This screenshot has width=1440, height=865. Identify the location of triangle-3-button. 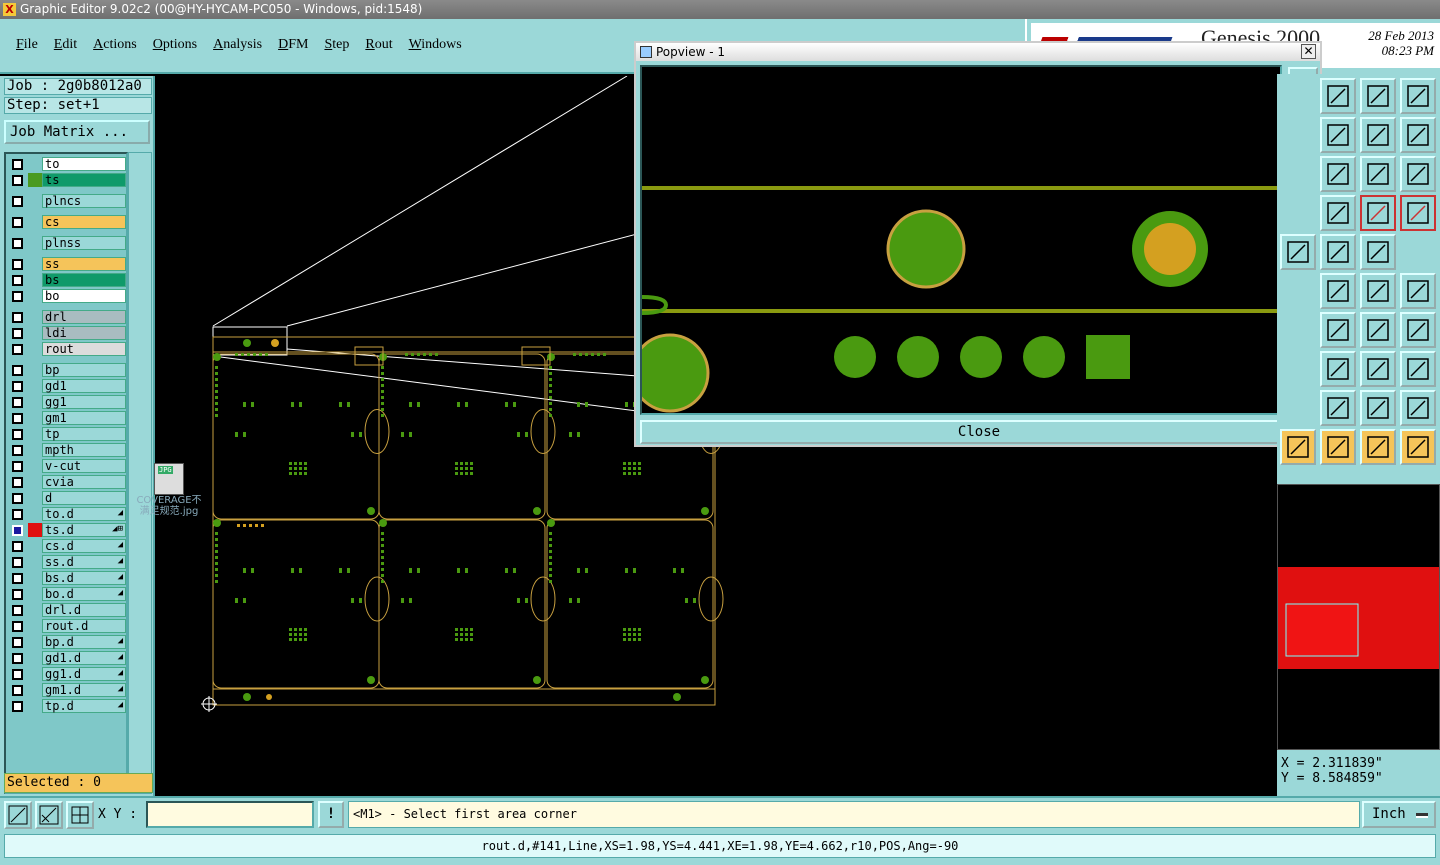
(1418, 408).